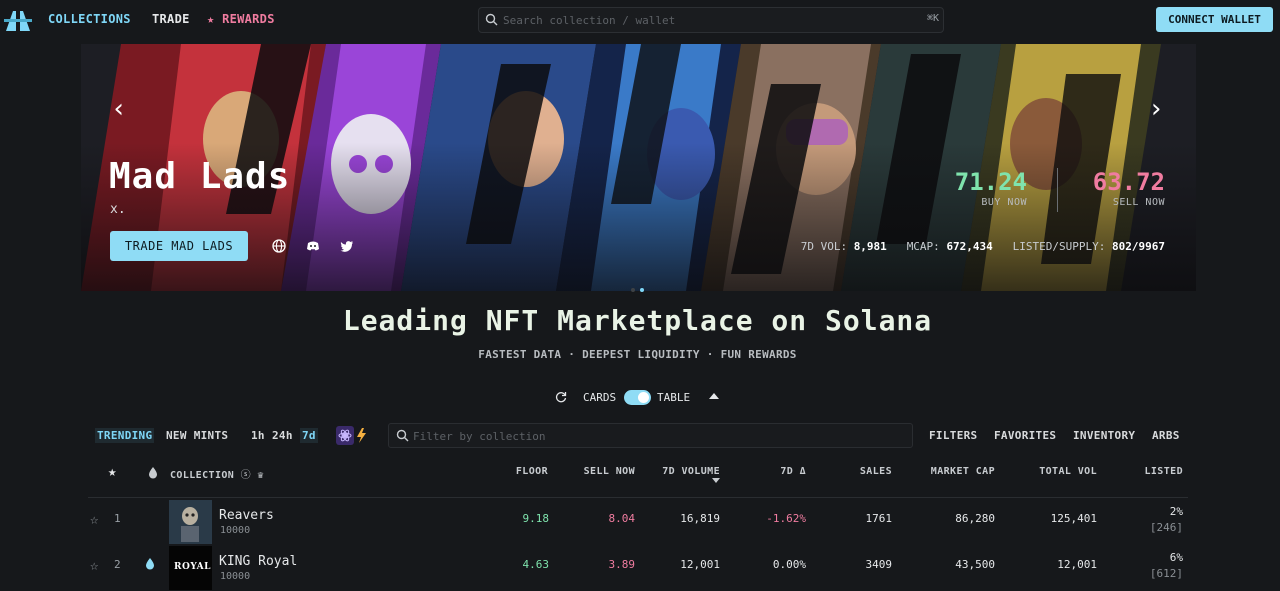 Image resolution: width=1280 pixels, height=591 pixels. What do you see at coordinates (1138, 246) in the screenshot?
I see `listed-value: 802/9967` at bounding box center [1138, 246].